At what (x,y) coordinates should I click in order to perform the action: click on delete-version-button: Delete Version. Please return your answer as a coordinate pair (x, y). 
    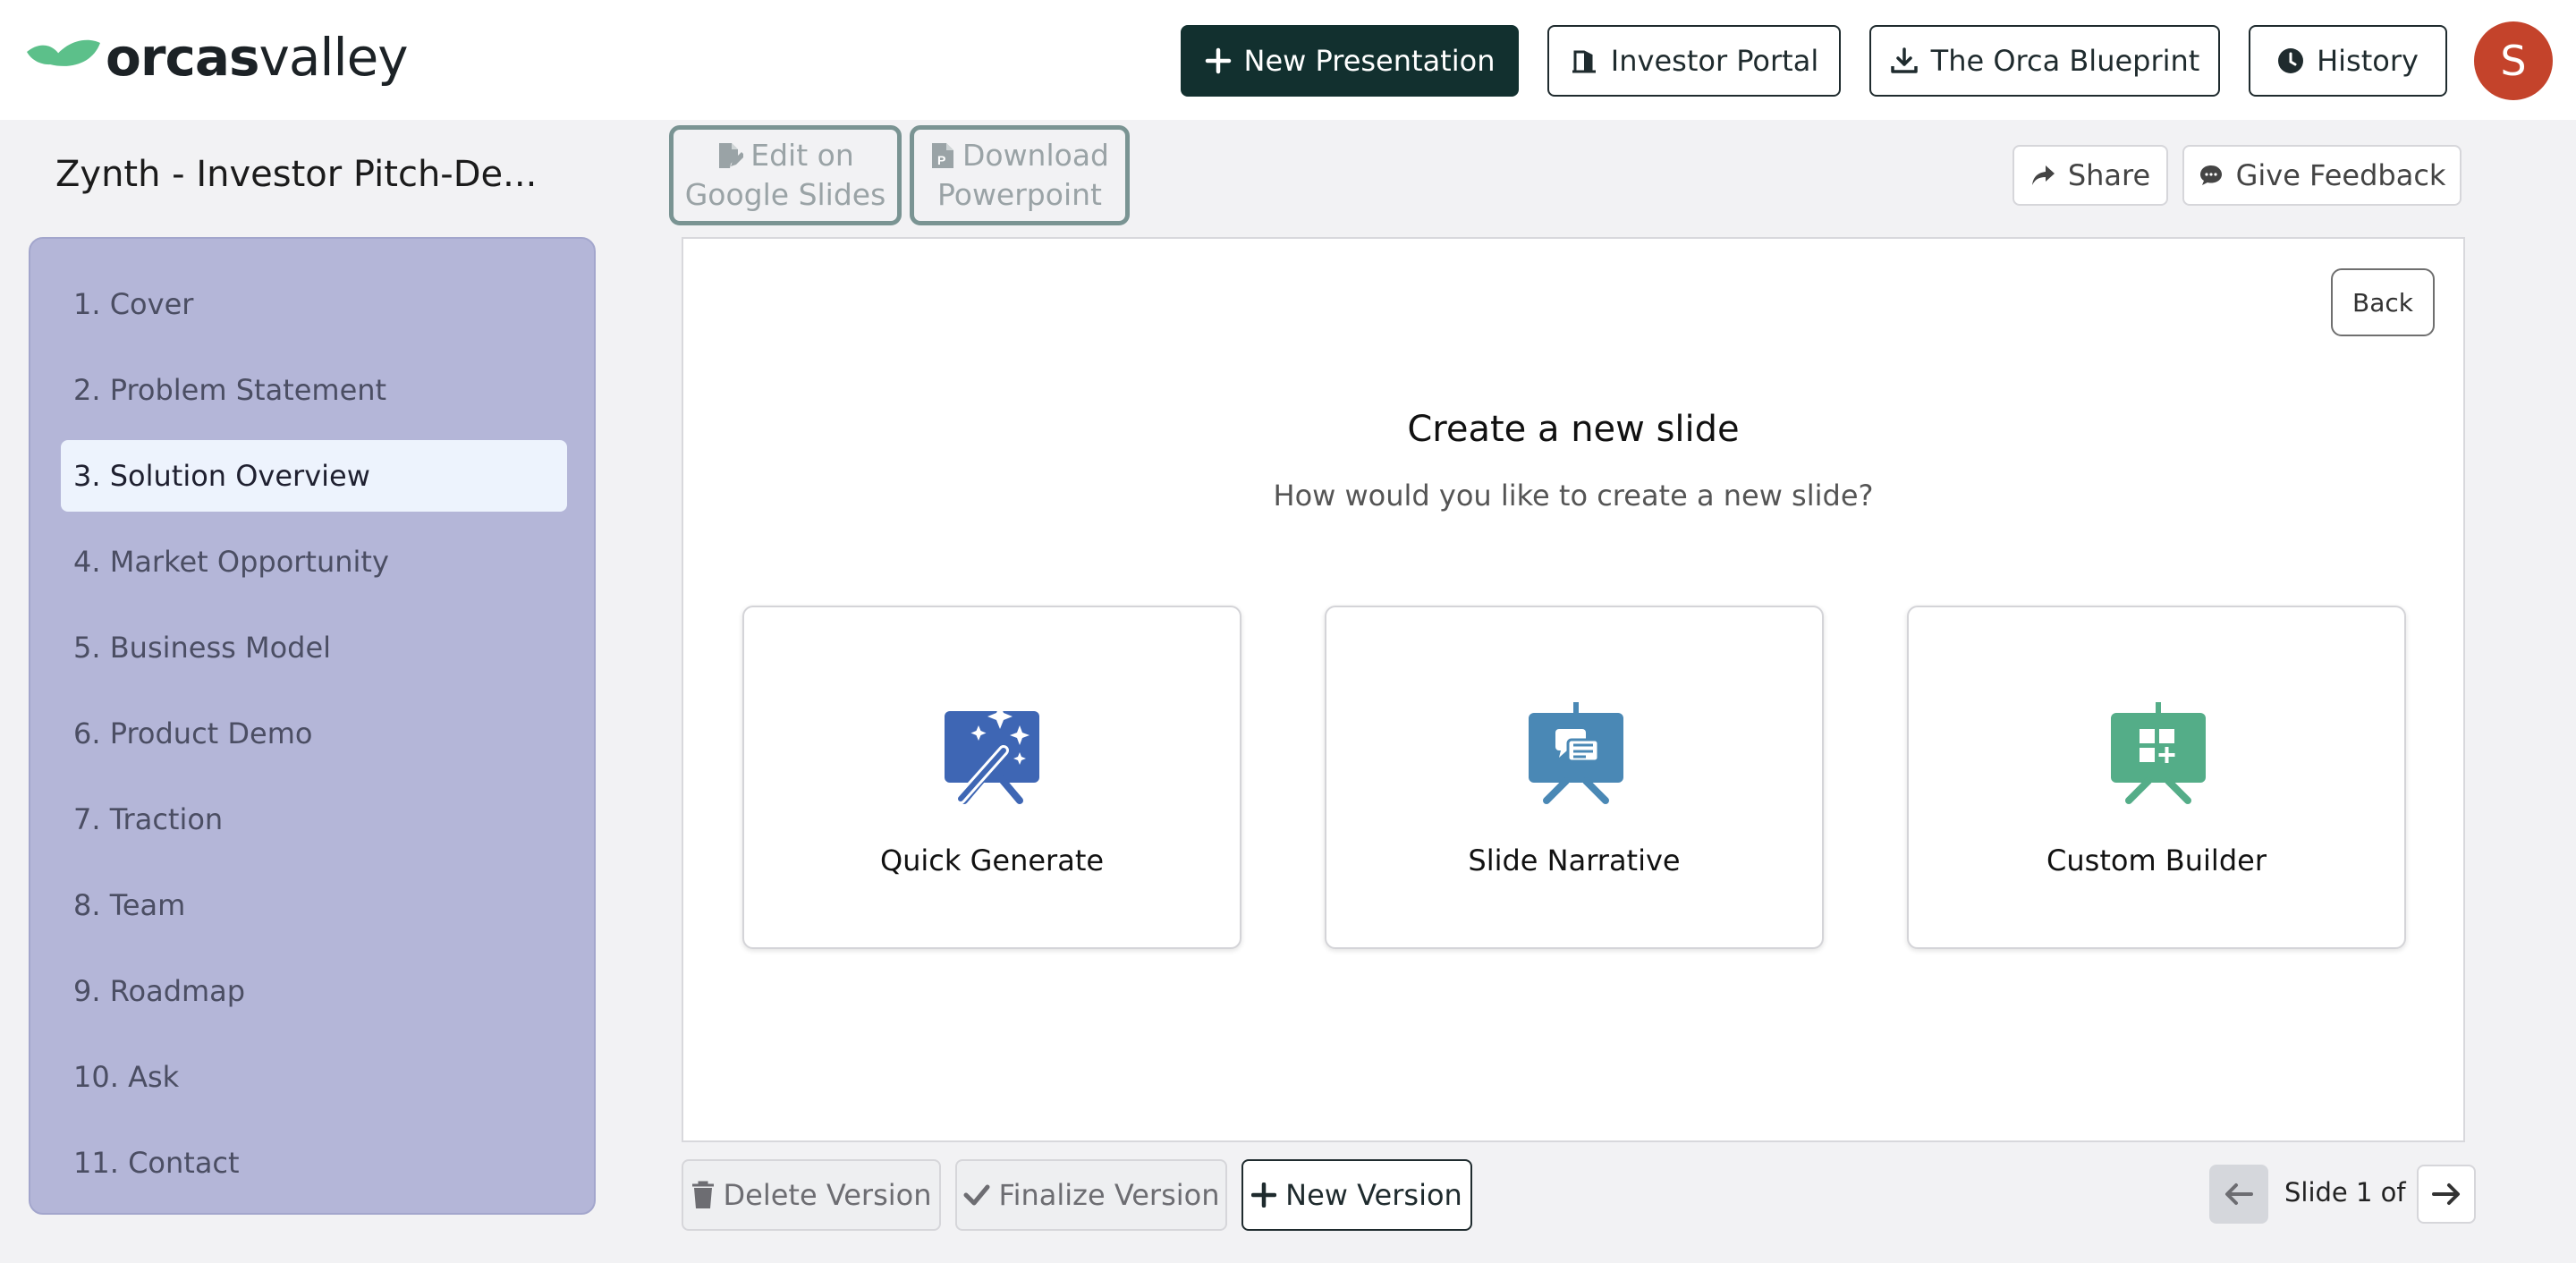
    Looking at the image, I should click on (811, 1195).